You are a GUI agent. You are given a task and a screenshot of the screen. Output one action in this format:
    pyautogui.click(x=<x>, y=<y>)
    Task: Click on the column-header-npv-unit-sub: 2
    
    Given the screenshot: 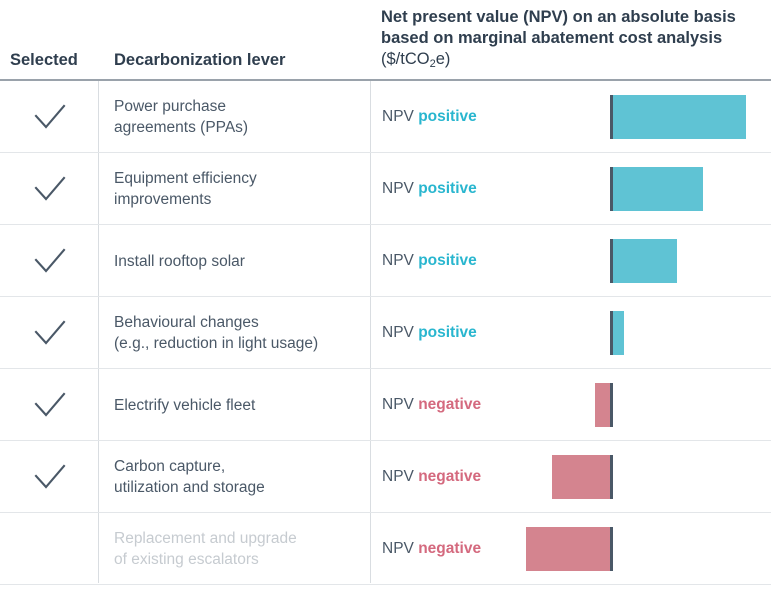 What is the action you would take?
    pyautogui.click(x=432, y=64)
    